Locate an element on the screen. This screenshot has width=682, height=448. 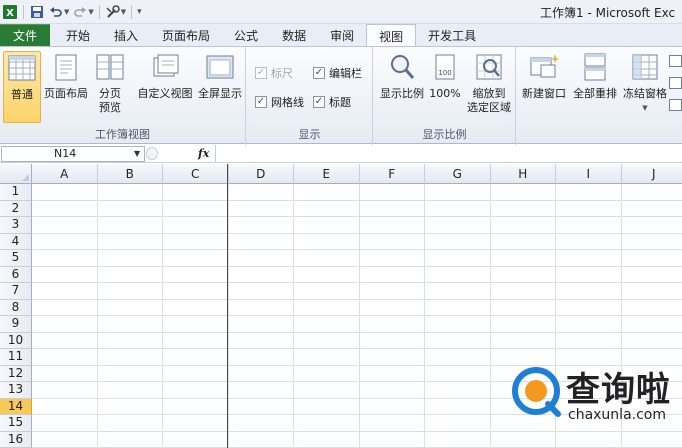
new-window-button: 新建窗口 is located at coordinates (544, 76).